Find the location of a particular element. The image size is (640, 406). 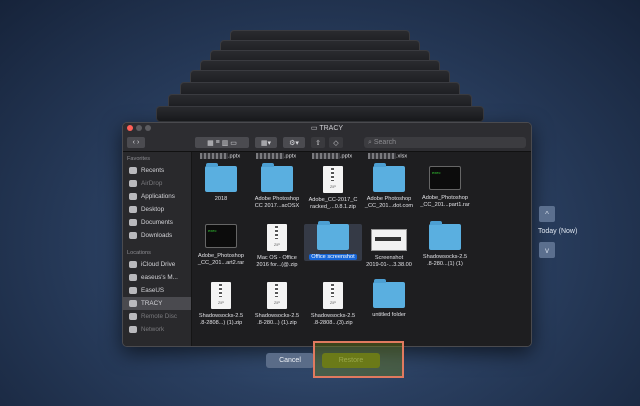

sidebar-item-tracy: TRACY is located at coordinates (157, 303).